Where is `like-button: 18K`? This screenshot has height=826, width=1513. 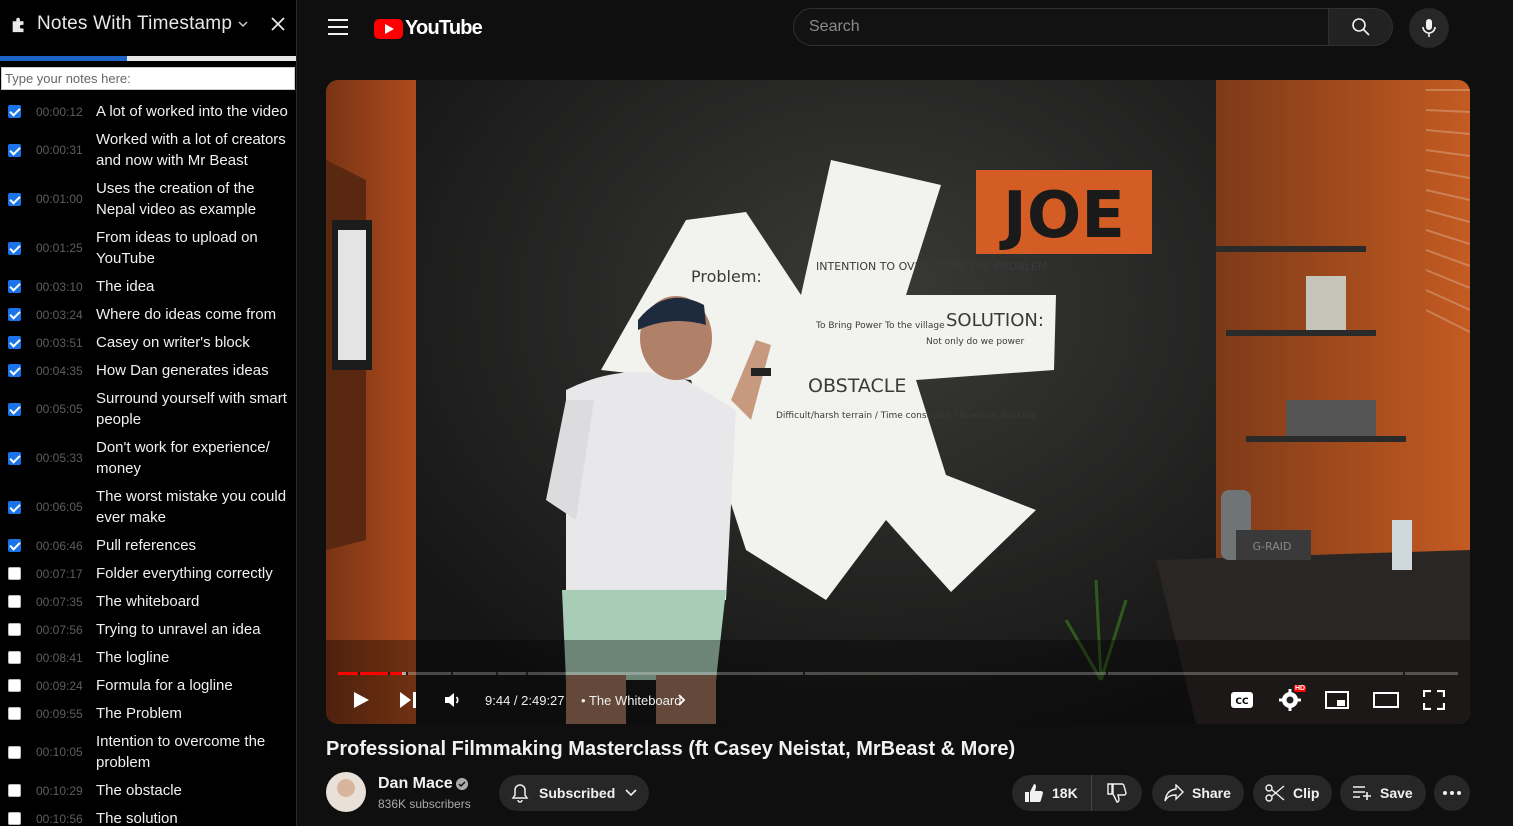 like-button: 18K is located at coordinates (1052, 793).